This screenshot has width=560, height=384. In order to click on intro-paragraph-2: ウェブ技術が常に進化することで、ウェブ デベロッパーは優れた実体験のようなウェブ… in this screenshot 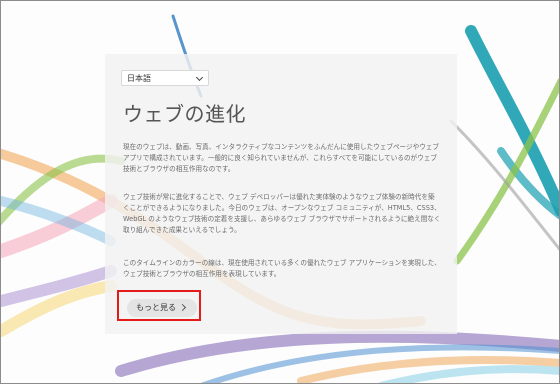, I will do `click(282, 213)`.